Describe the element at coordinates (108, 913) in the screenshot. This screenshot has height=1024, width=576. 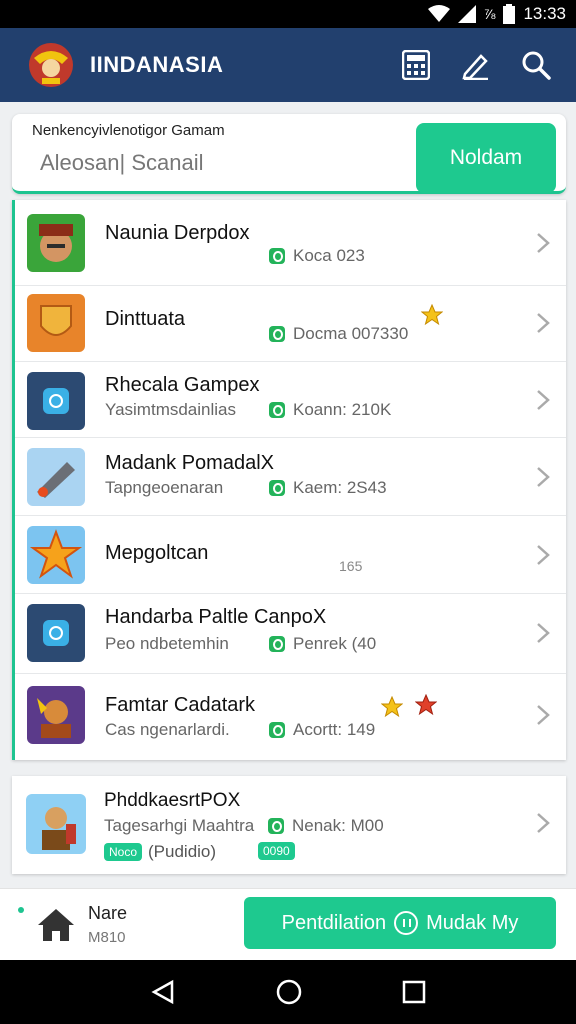
I see `home-label: Nare` at that location.